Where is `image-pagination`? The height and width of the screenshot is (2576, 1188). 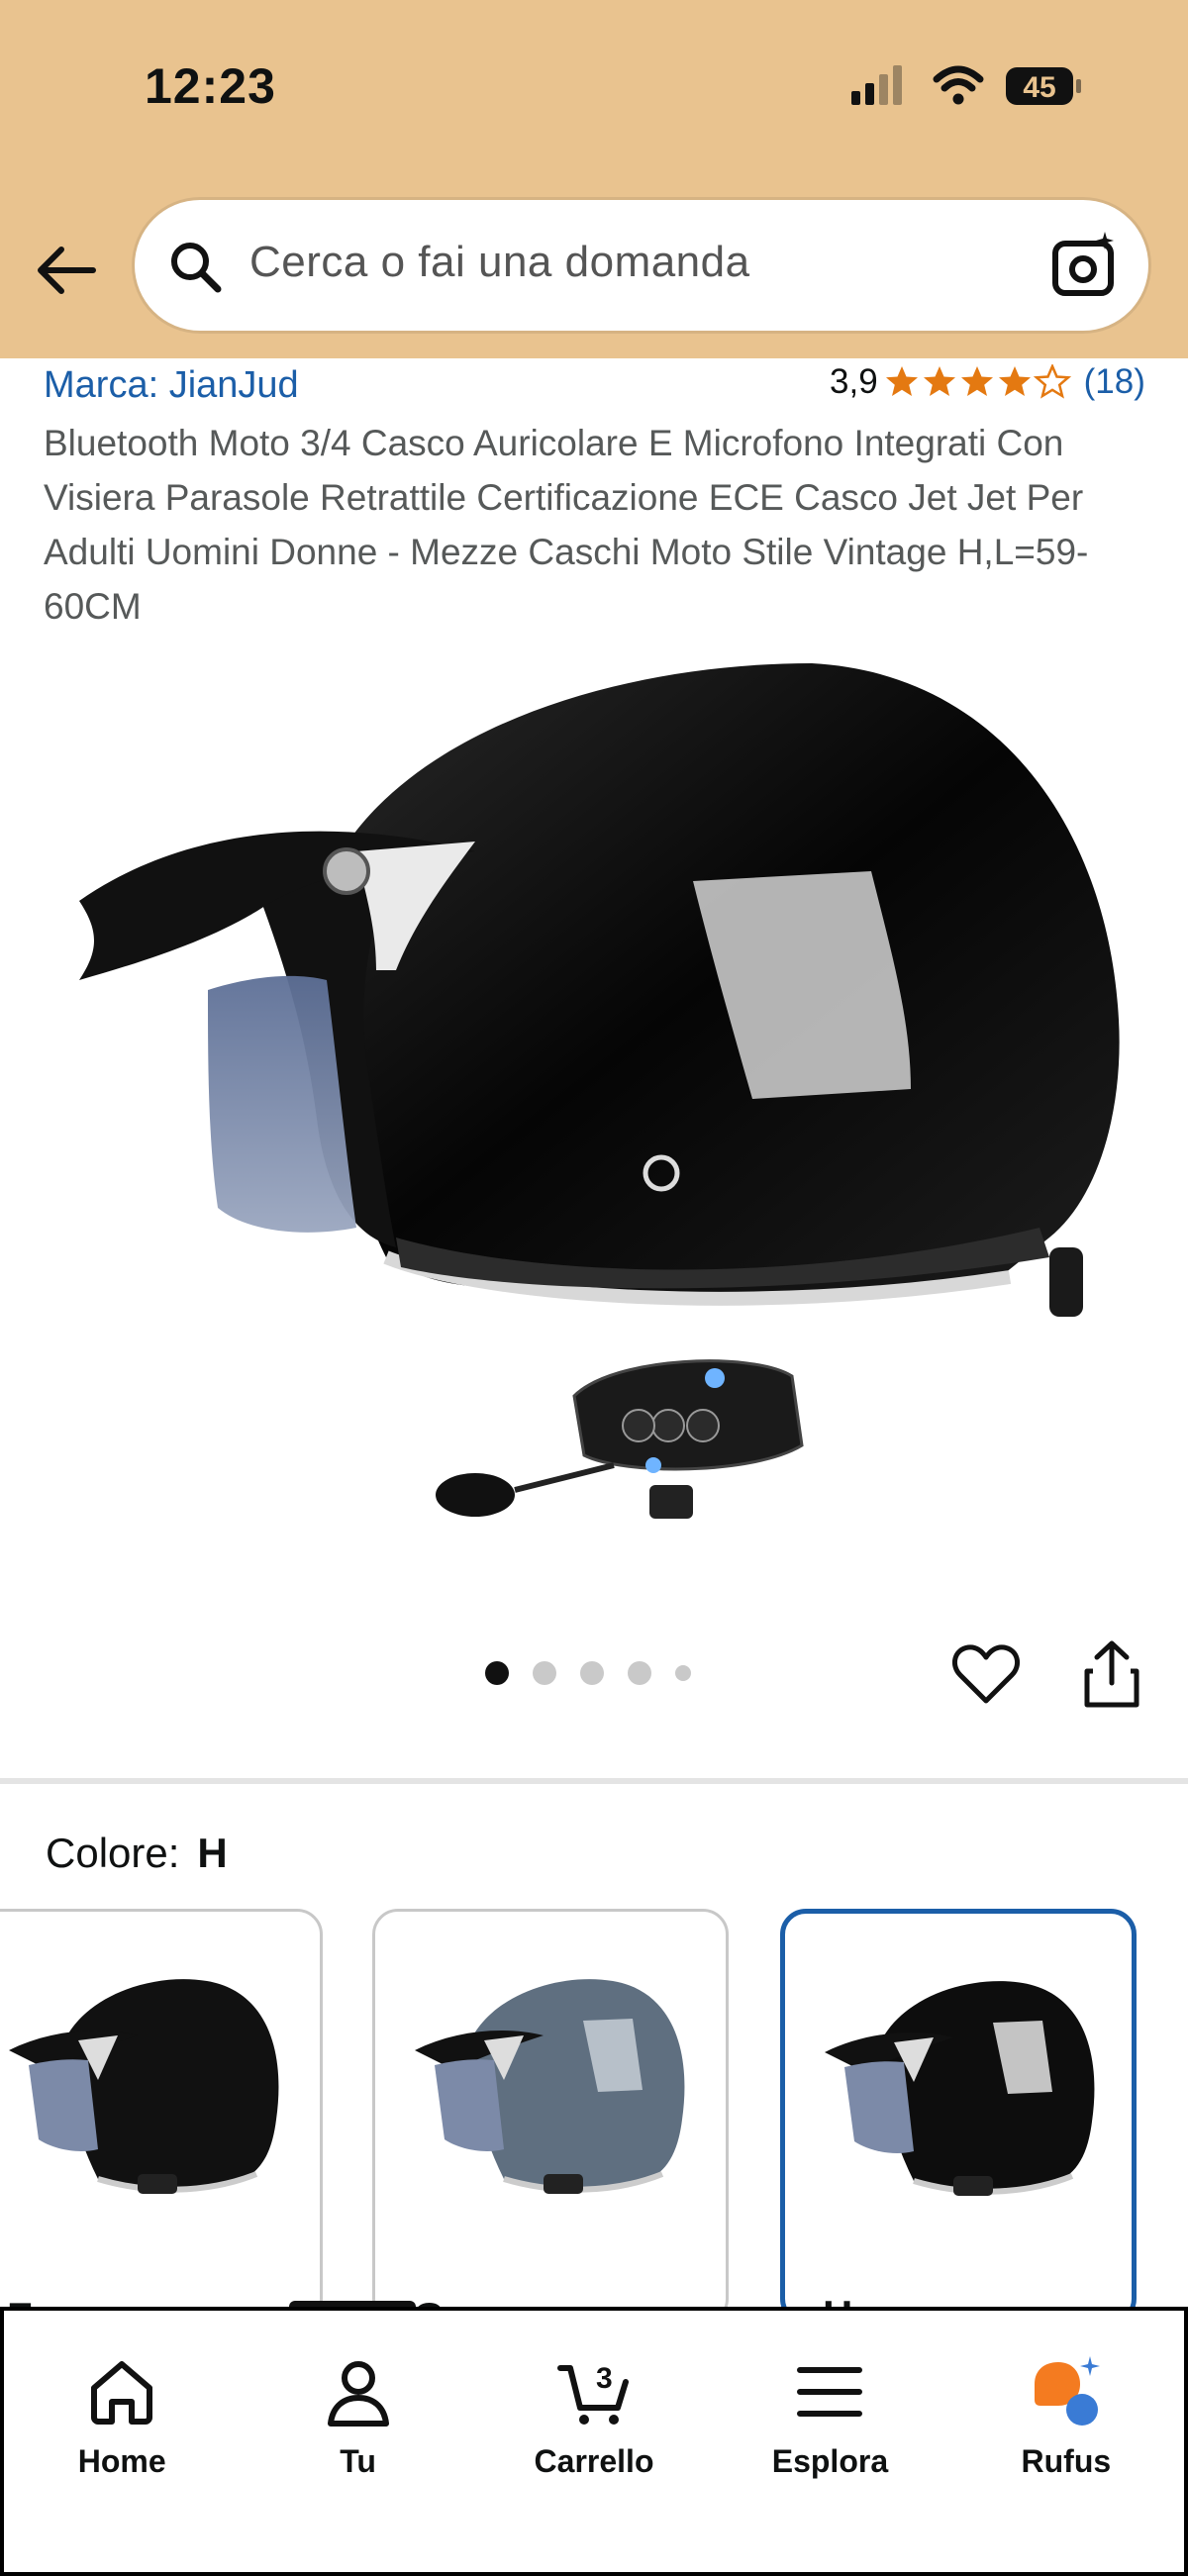
image-pagination is located at coordinates (600, 1673).